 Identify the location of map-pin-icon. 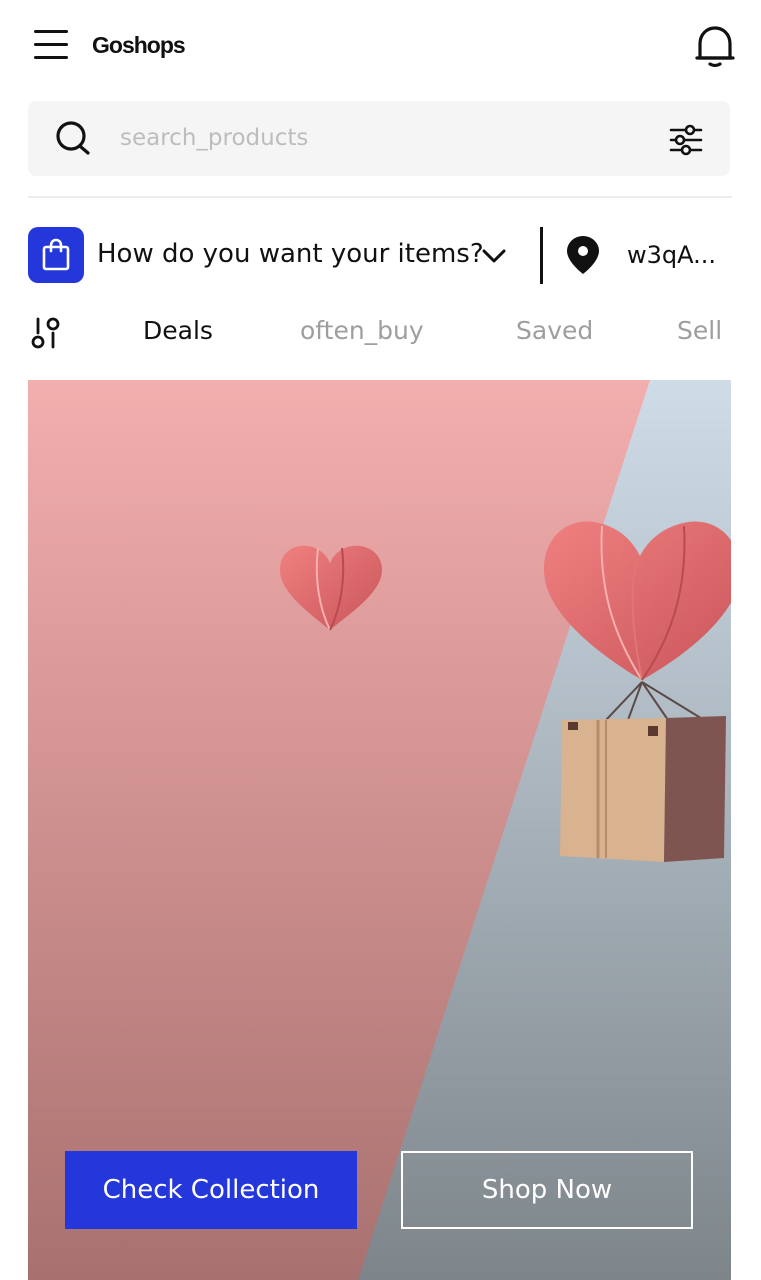
(583, 255).